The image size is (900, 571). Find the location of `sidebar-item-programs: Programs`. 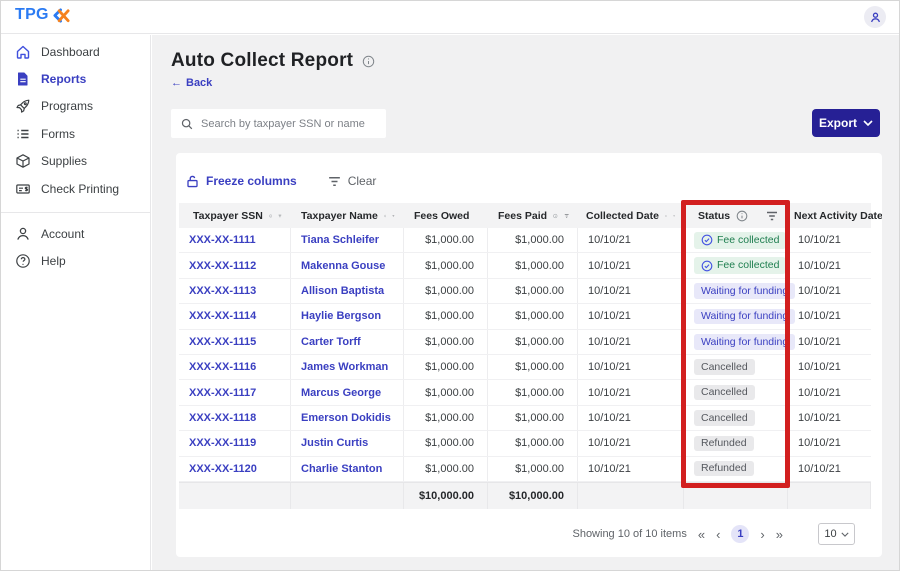

sidebar-item-programs: Programs is located at coordinates (75, 106).